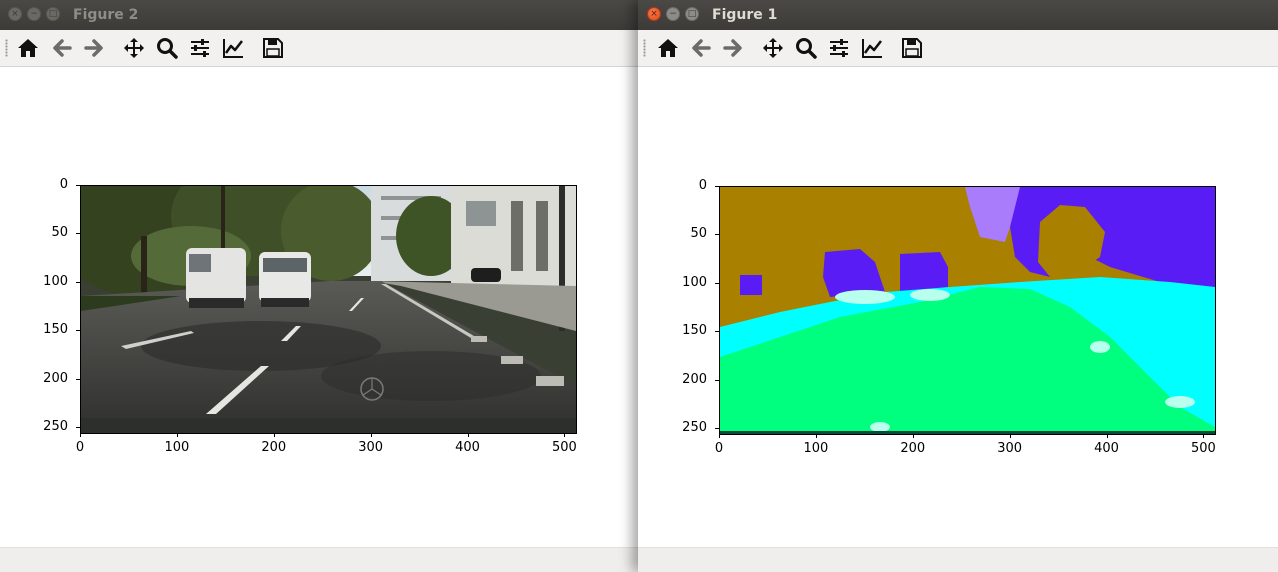 This screenshot has height=572, width=1278. I want to click on window-title: Figure 1, so click(745, 15).